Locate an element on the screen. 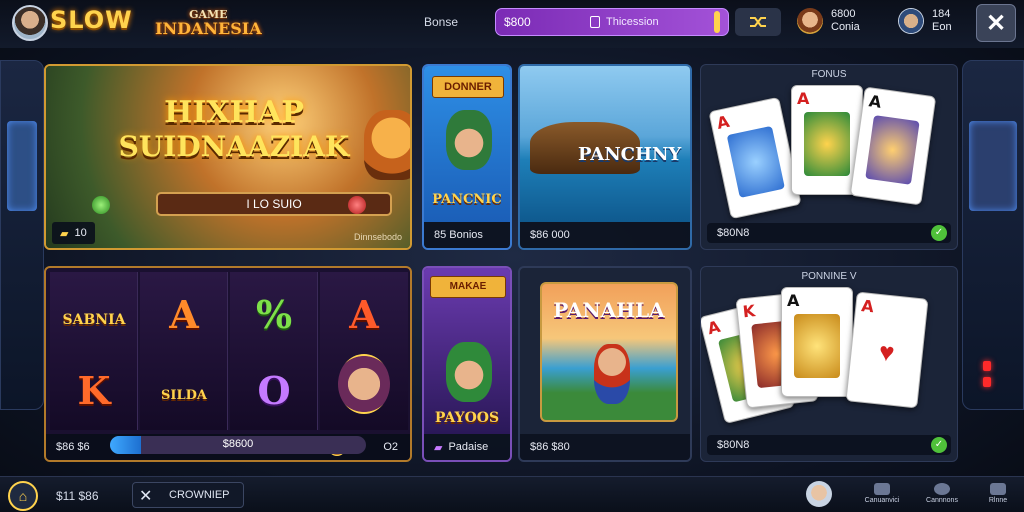  level-value: 184 is located at coordinates (941, 14).